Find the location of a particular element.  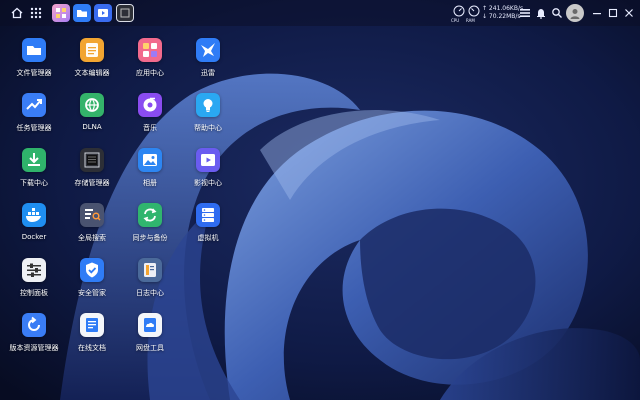

dlna-globe-icon is located at coordinates (92, 105).